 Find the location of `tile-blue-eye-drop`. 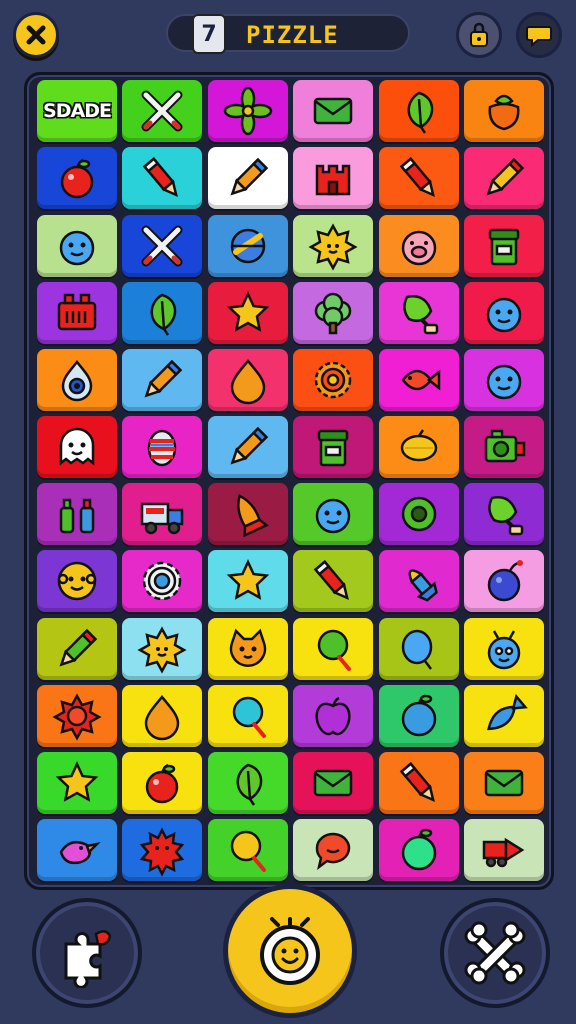

tile-blue-eye-drop is located at coordinates (77, 380).